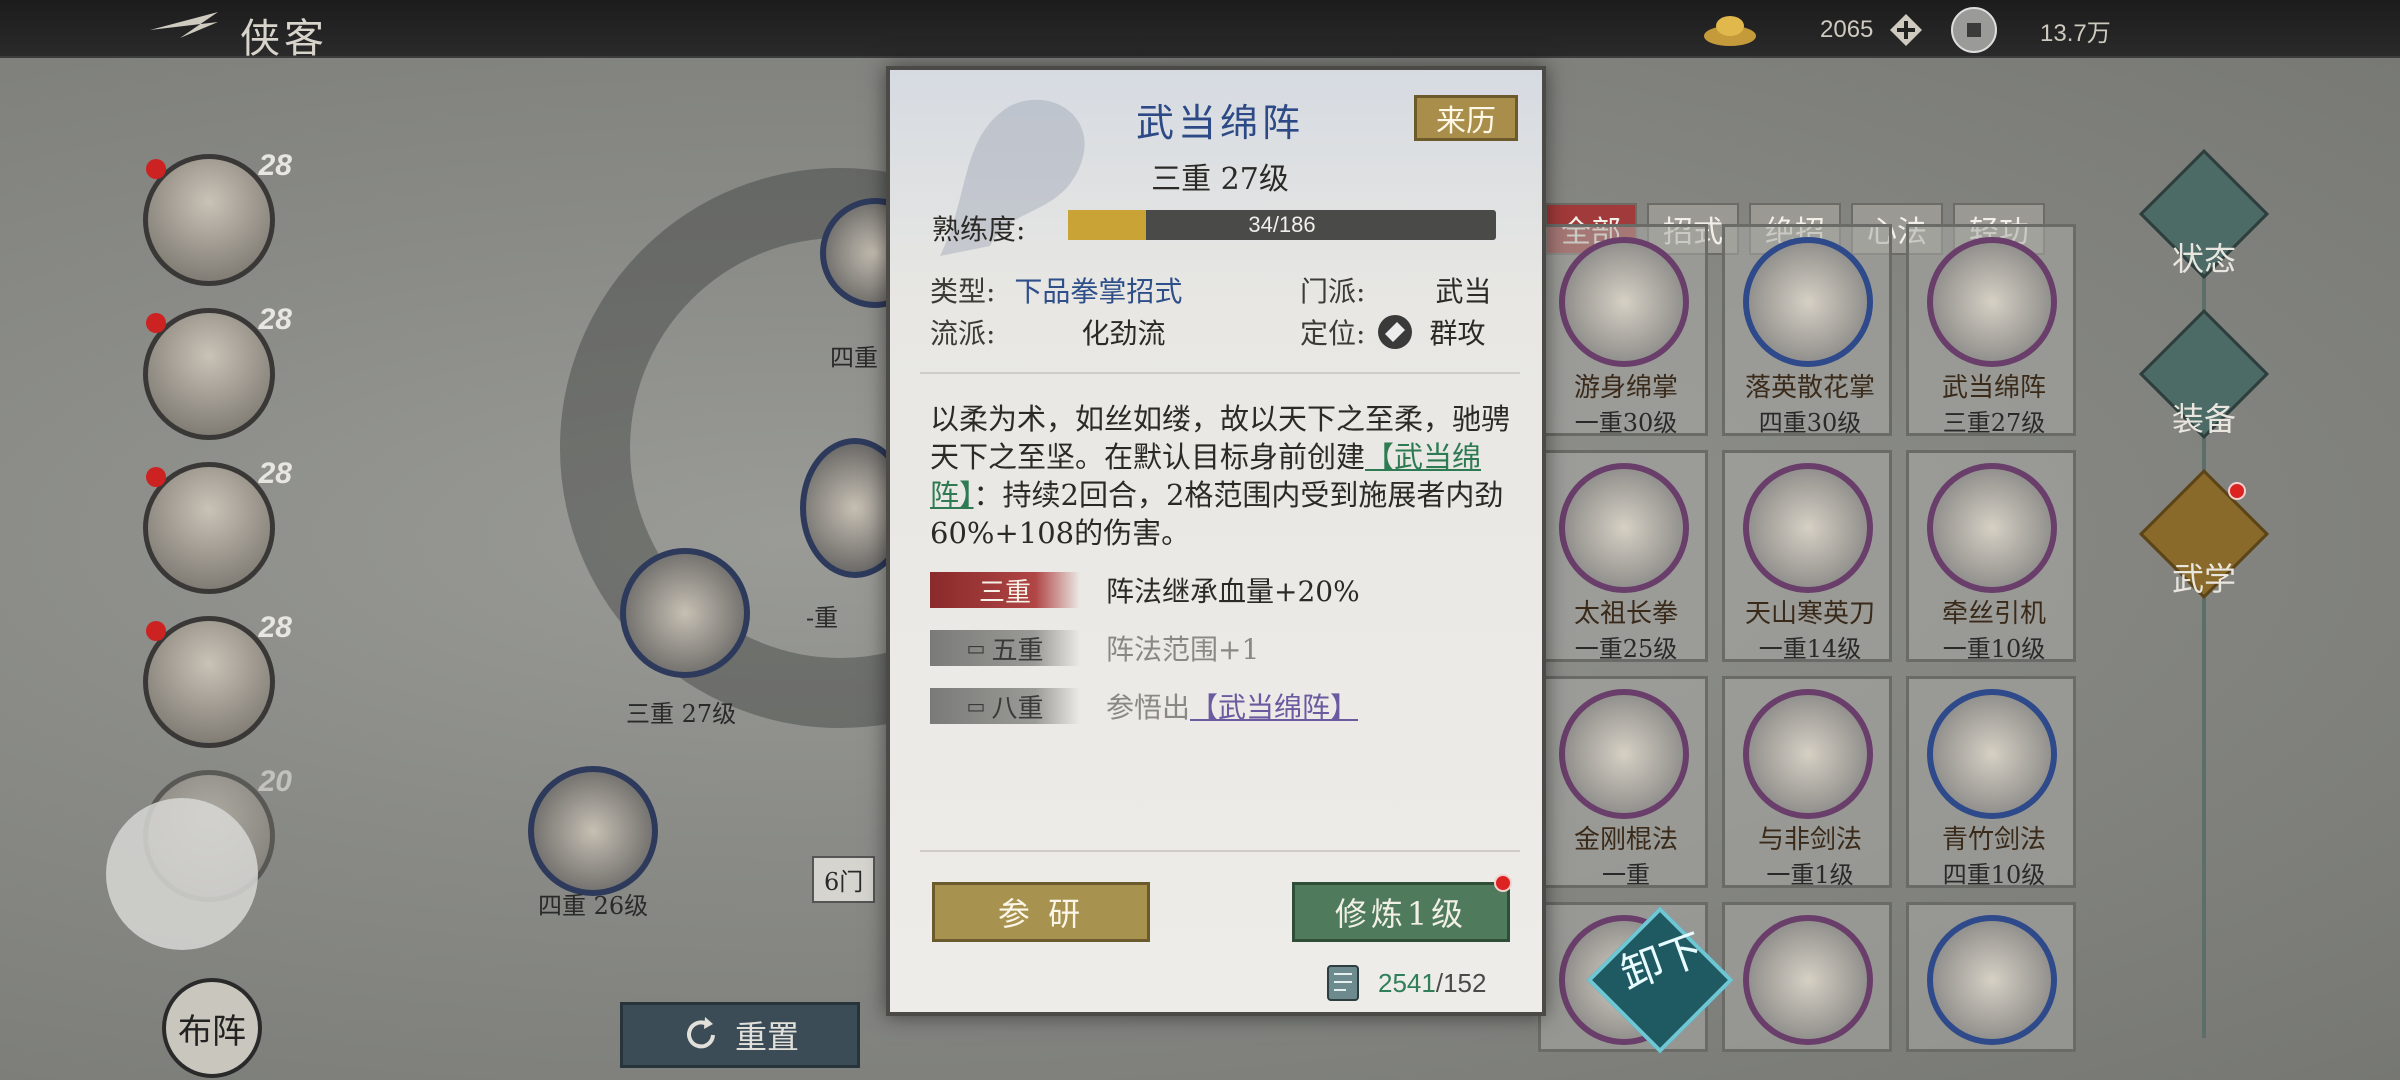  What do you see at coordinates (1041, 912) in the screenshot?
I see `study-button: 参 研` at bounding box center [1041, 912].